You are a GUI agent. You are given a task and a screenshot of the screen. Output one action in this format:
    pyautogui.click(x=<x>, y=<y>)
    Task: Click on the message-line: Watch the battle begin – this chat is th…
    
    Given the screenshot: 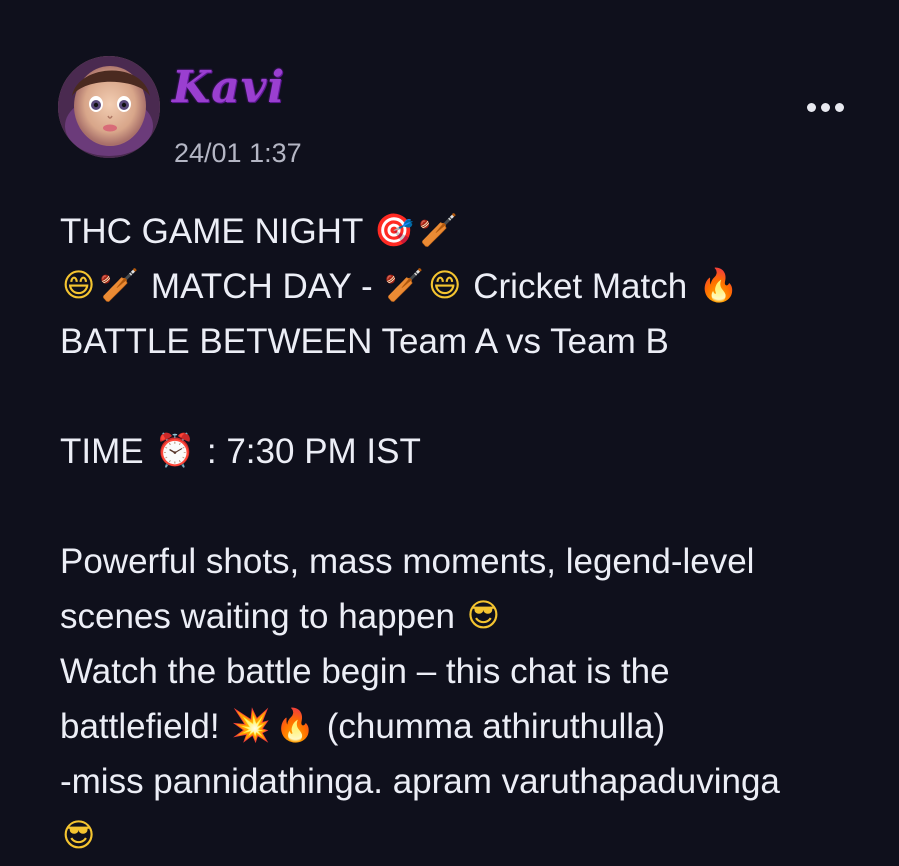 What is the action you would take?
    pyautogui.click(x=470, y=671)
    